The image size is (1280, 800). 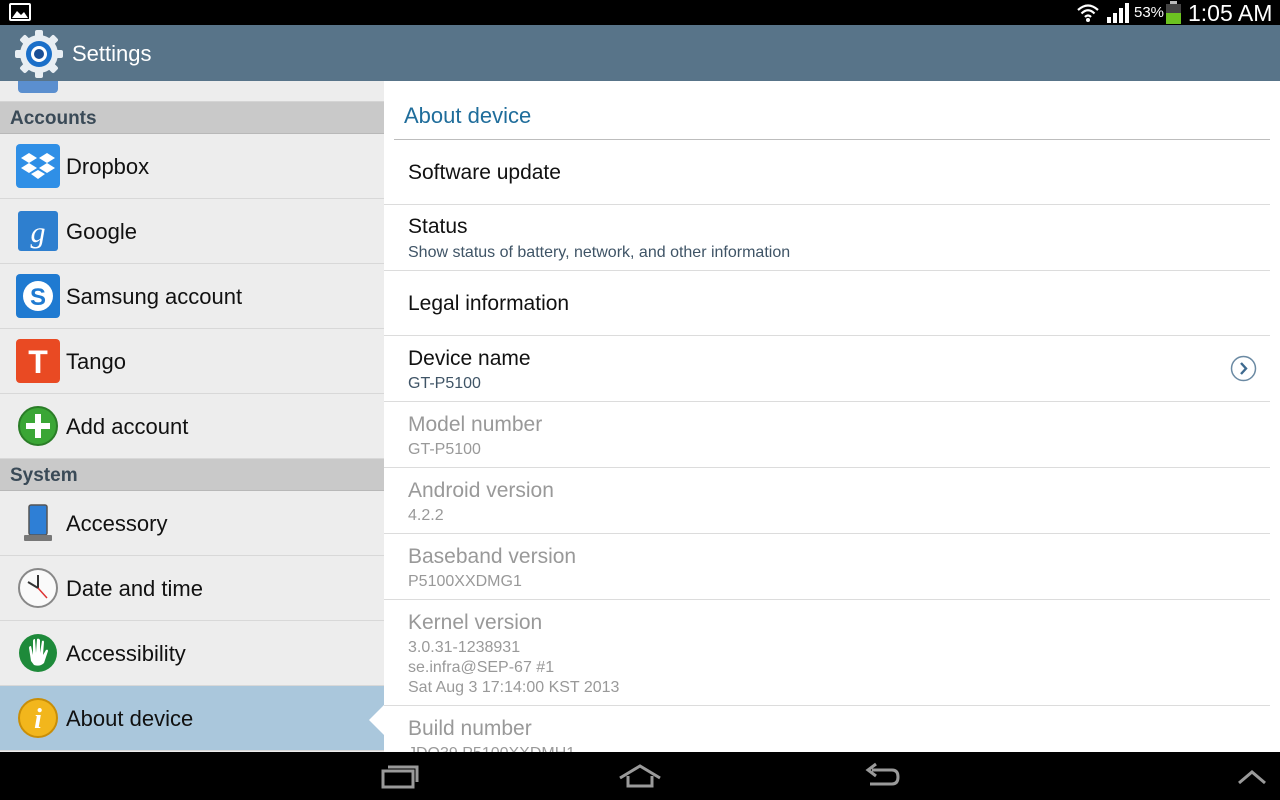 What do you see at coordinates (192, 166) in the screenshot?
I see `sidebar-item-dropbox: Dropbox` at bounding box center [192, 166].